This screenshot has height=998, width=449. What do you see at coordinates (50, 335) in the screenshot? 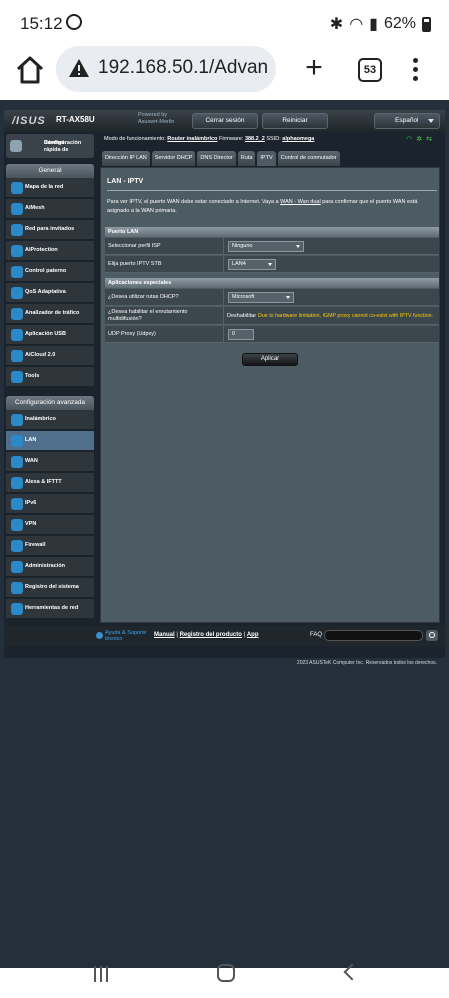
I see `sidebar-item-usb-app: Aplicación USB` at bounding box center [50, 335].